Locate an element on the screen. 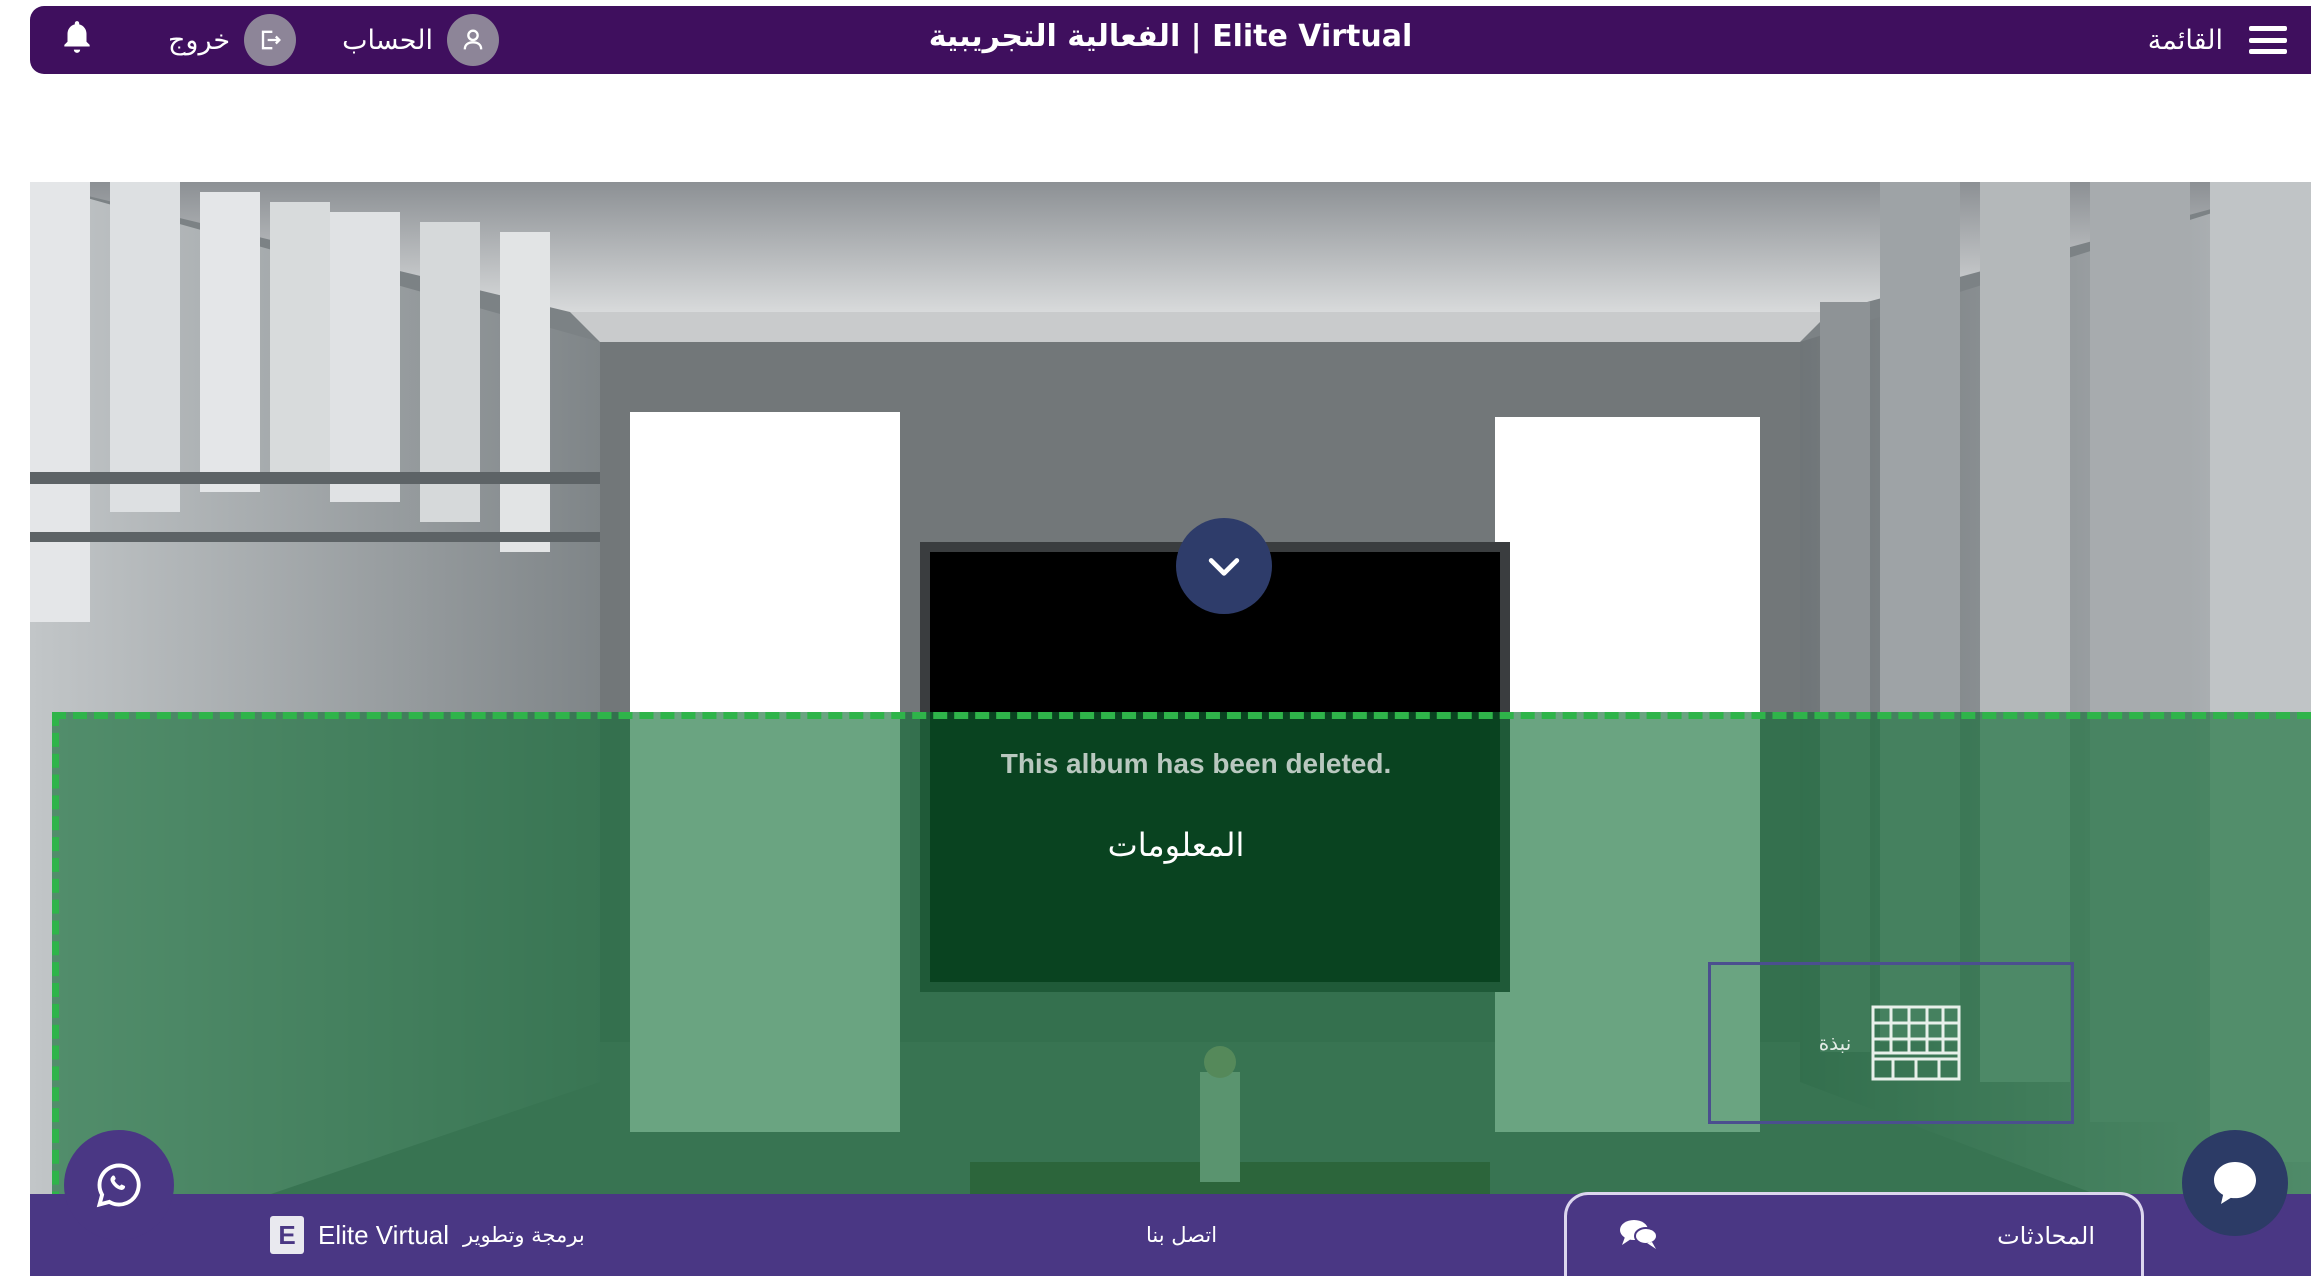  info-button: المعلومات is located at coordinates (1176, 845).